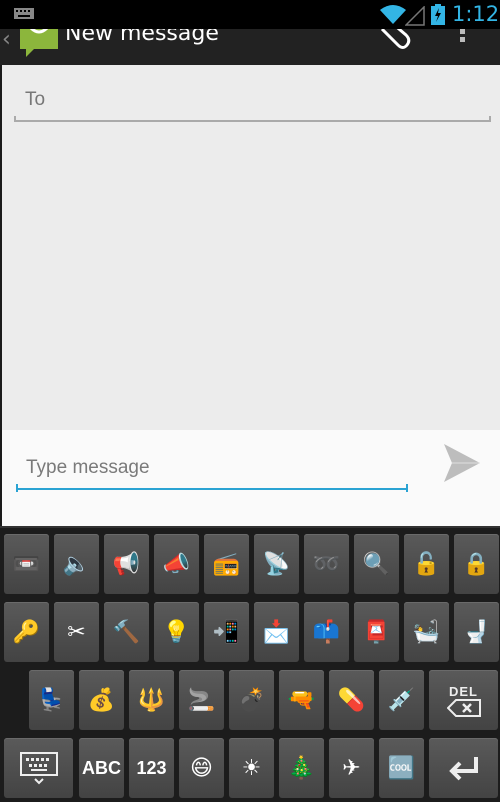 This screenshot has height=802, width=500. I want to click on hammer-icon: 🔨, so click(126, 632).